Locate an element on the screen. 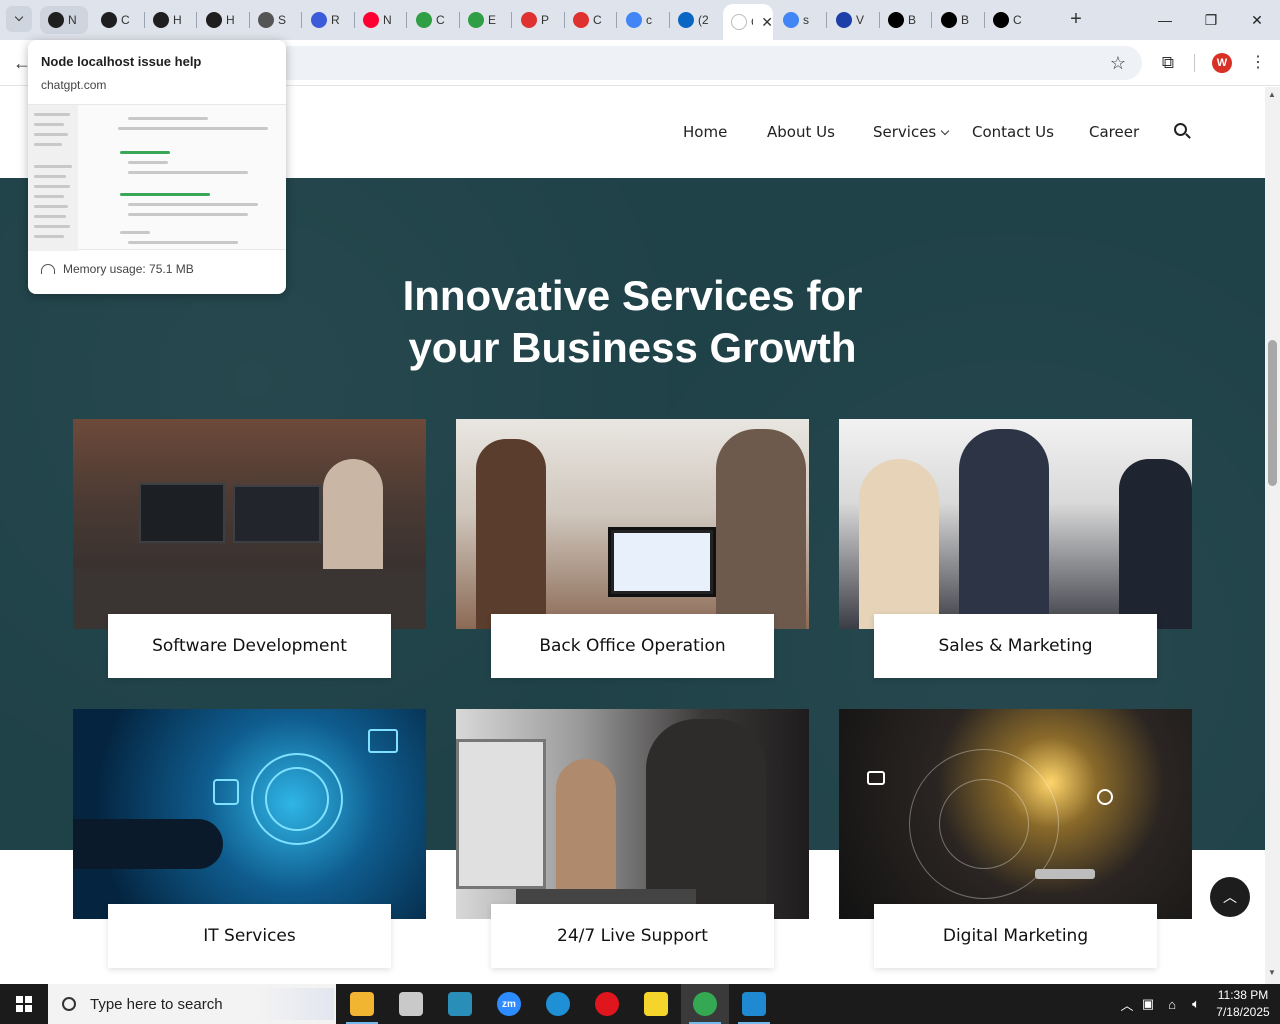 This screenshot has width=1280, height=1024. zoom-icon: zm is located at coordinates (509, 1004).